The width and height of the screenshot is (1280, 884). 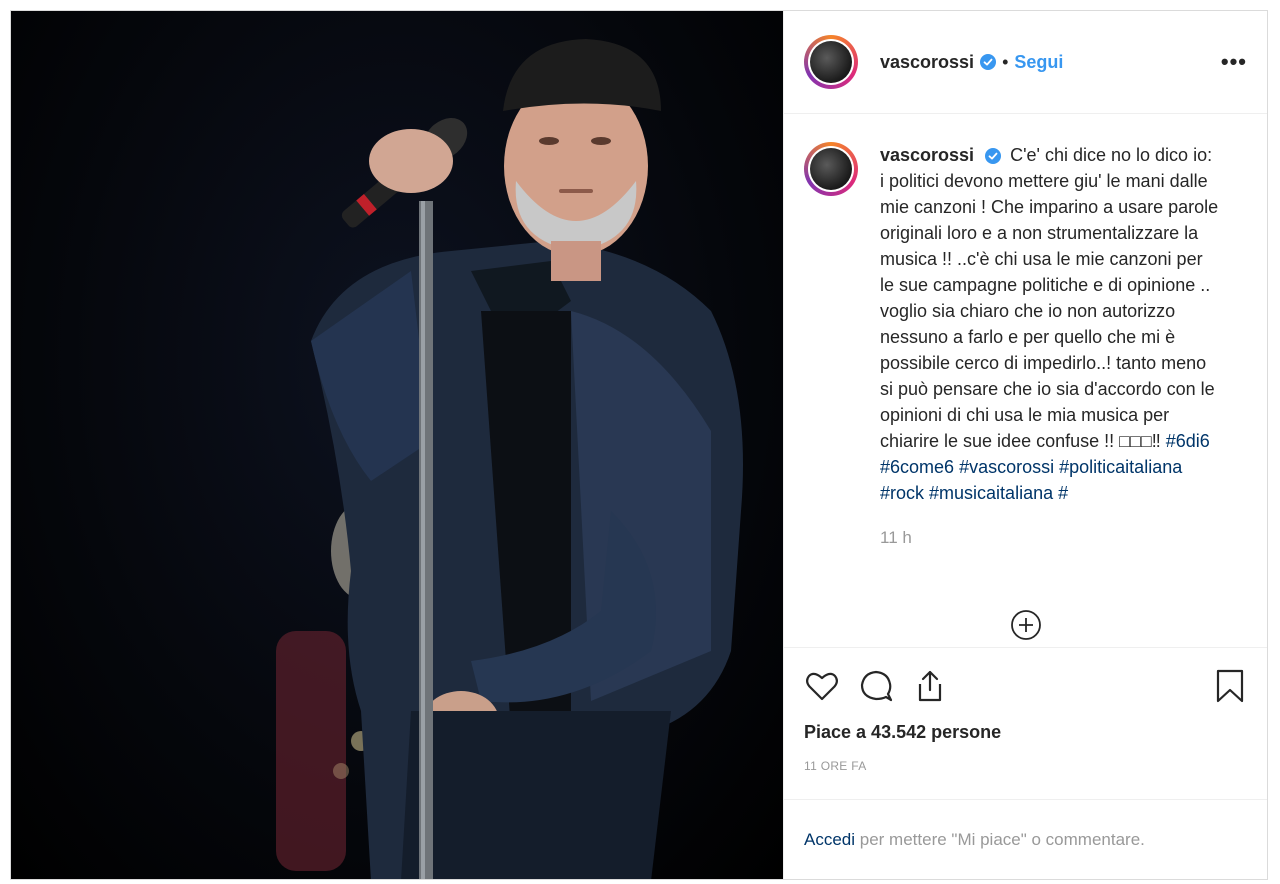 What do you see at coordinates (896, 537) in the screenshot?
I see `caption-time: 11 h` at bounding box center [896, 537].